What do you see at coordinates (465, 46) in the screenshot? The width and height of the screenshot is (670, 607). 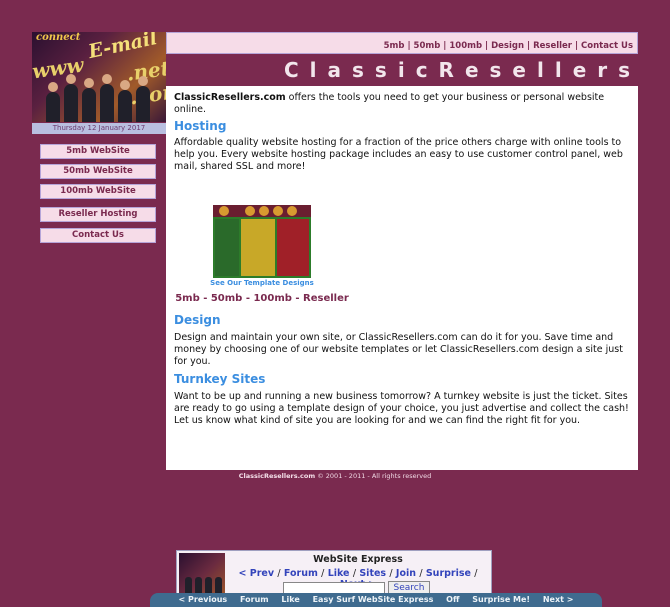 I see `topnav-link-100mb: 100mb` at bounding box center [465, 46].